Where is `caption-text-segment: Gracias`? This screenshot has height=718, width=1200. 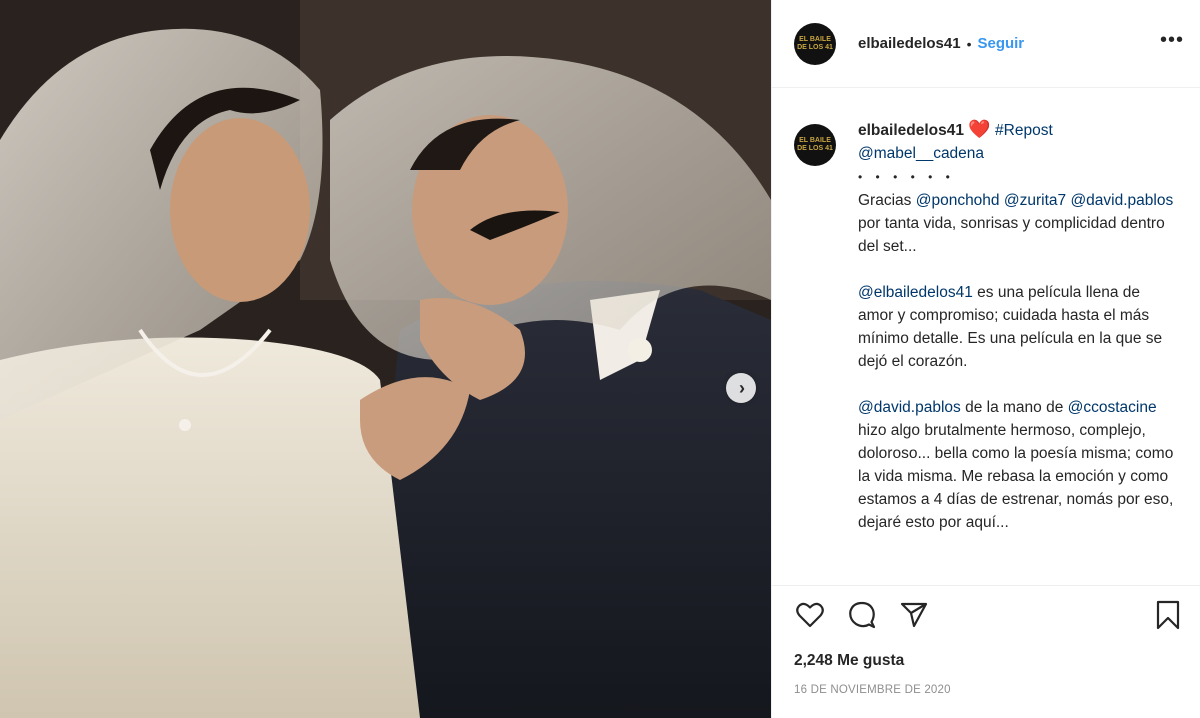 caption-text-segment: Gracias is located at coordinates (887, 200).